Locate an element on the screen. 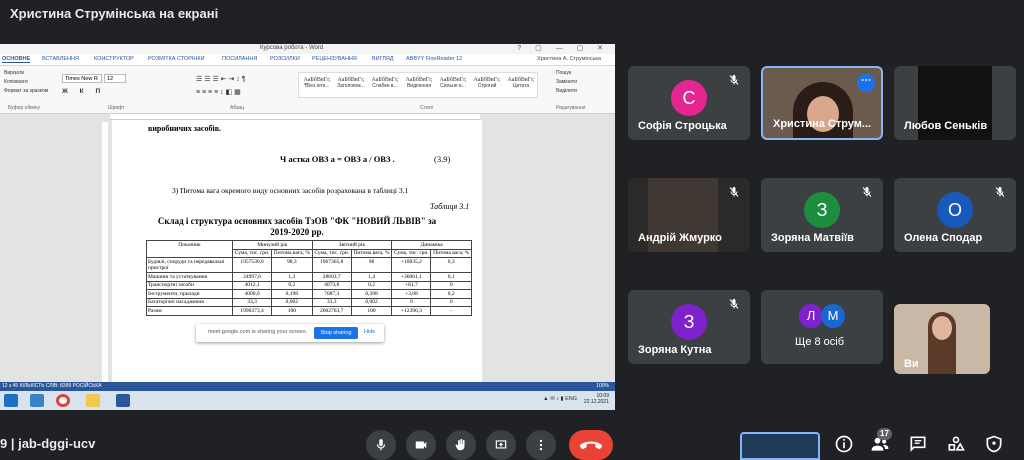  avatar: З is located at coordinates (689, 322).